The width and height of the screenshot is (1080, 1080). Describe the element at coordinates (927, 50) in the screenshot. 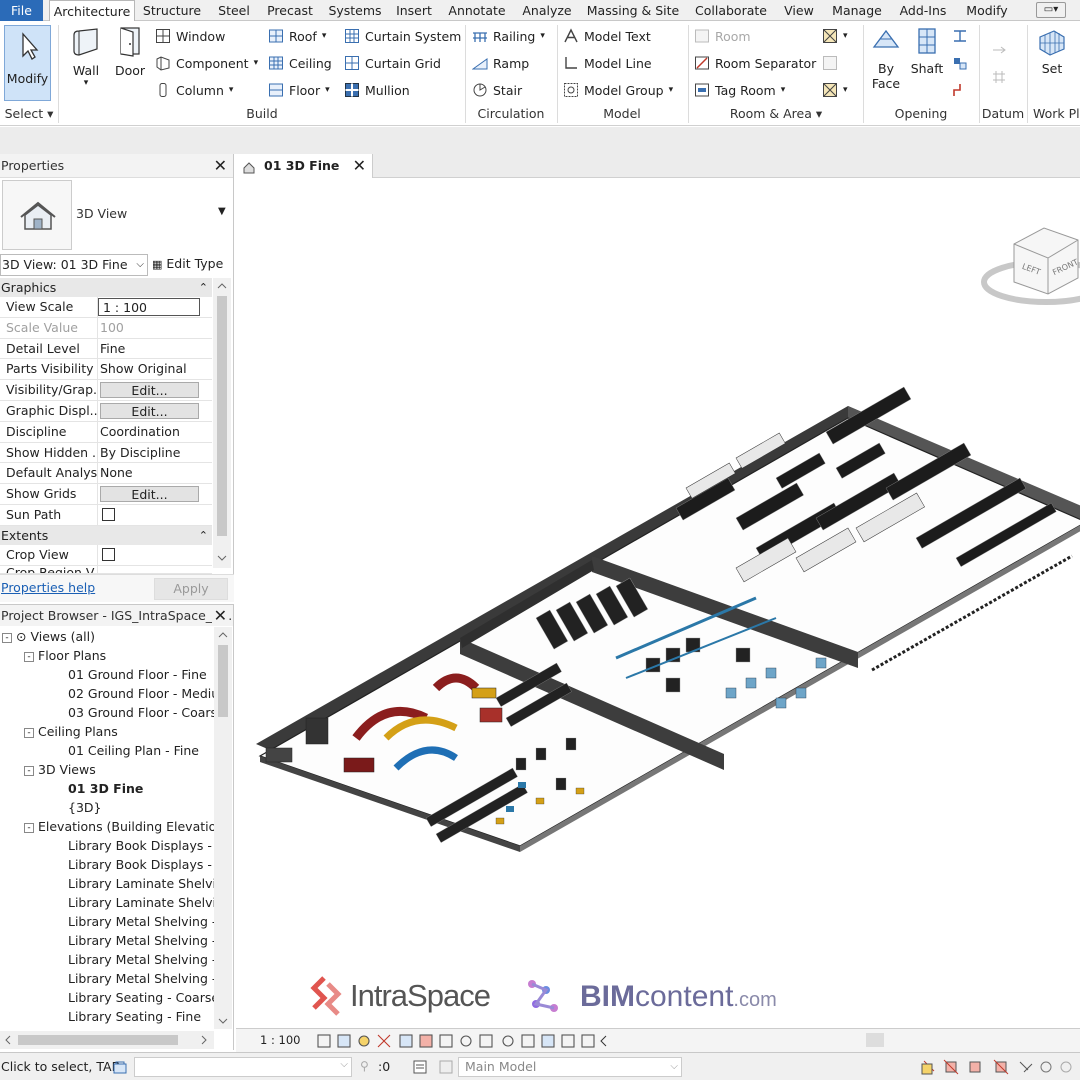

I see `shaft-button: Shaft` at that location.